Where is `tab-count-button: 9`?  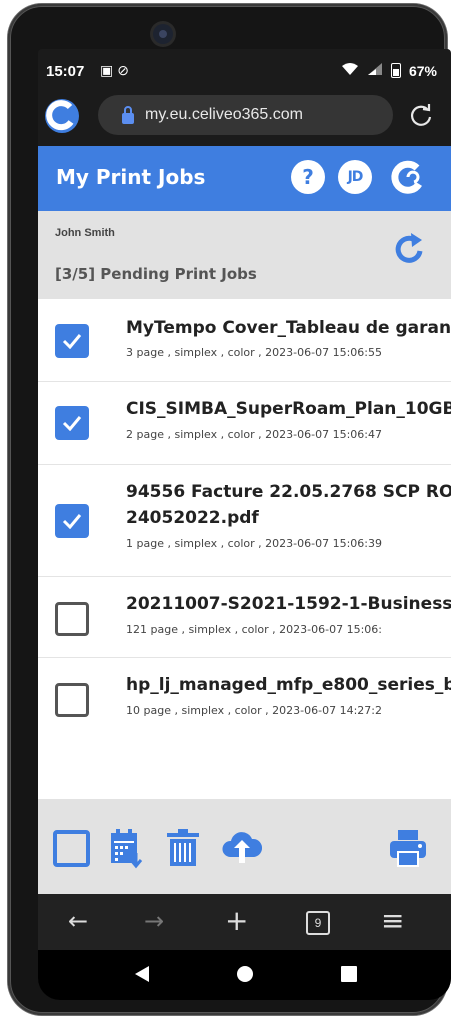
tab-count-button: 9 is located at coordinates (318, 923).